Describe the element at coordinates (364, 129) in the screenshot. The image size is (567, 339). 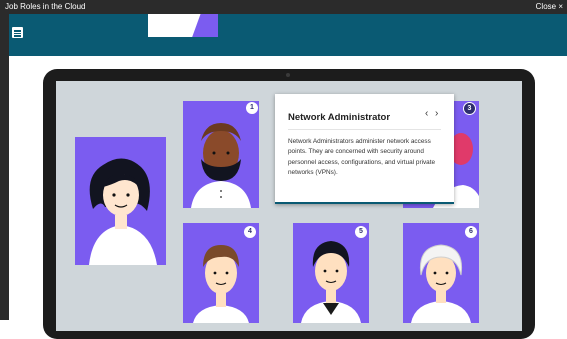
I see `popup-divider` at that location.